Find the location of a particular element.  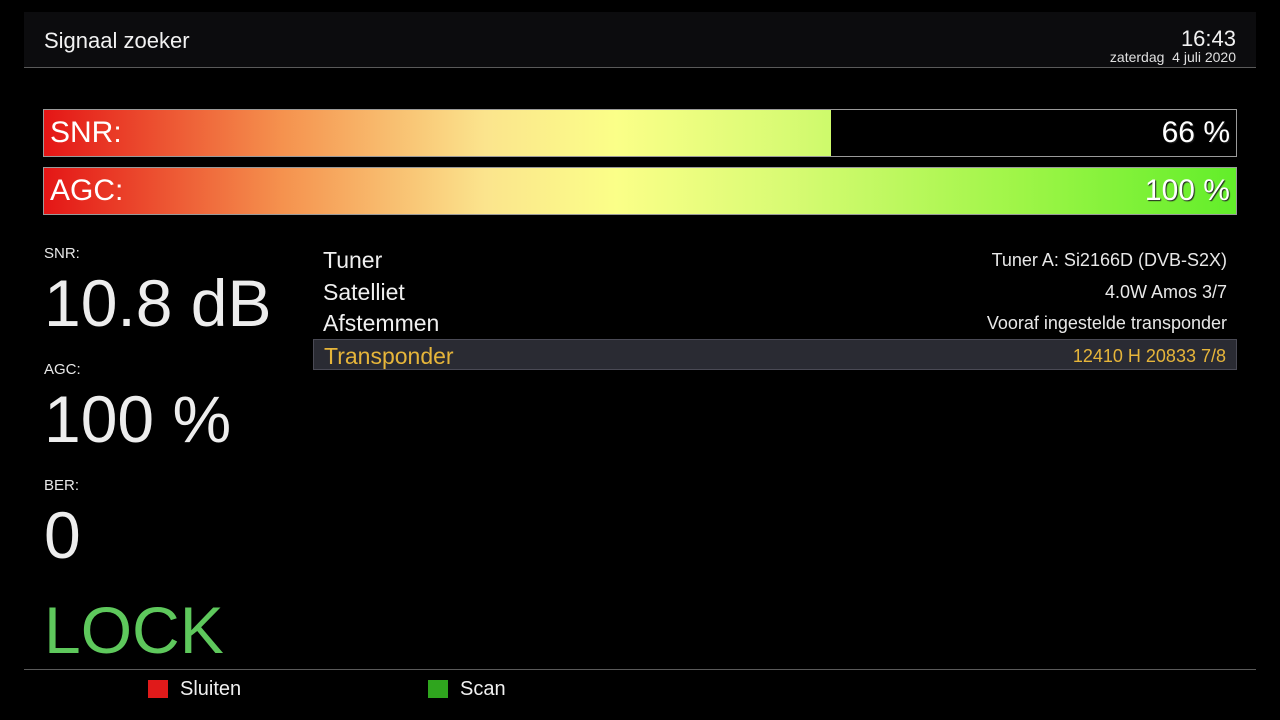

snr-stat-label: SNR: is located at coordinates (62, 253).